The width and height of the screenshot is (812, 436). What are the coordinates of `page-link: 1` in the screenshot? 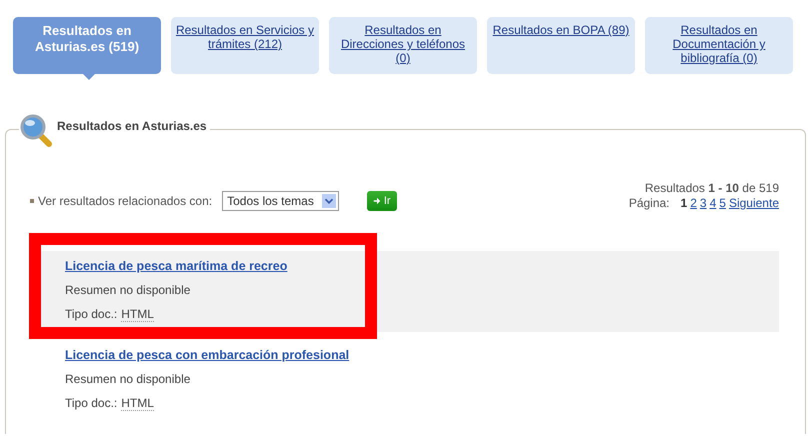 It's located at (684, 203).